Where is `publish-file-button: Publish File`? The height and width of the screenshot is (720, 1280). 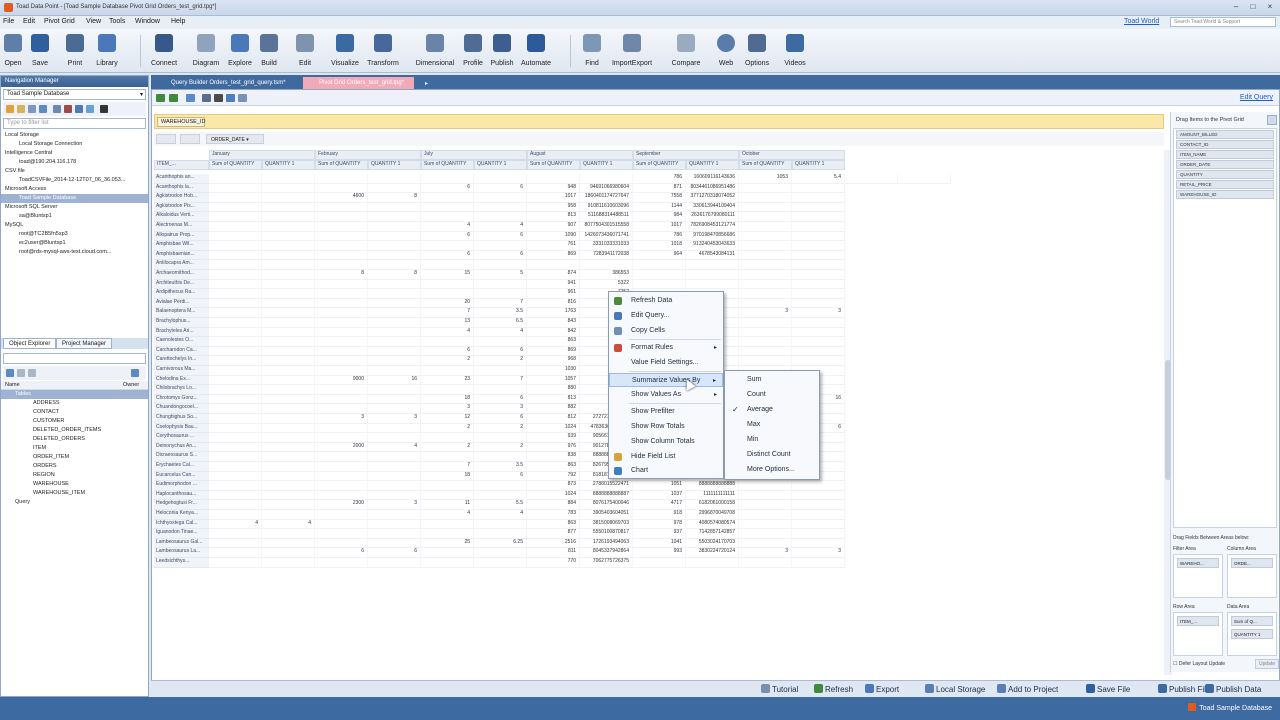
publish-file-button: Publish File is located at coordinates (1184, 689).